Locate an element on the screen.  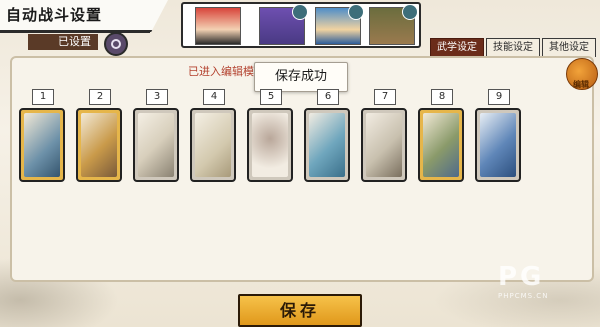
slot-number: 8 is located at coordinates (442, 97).